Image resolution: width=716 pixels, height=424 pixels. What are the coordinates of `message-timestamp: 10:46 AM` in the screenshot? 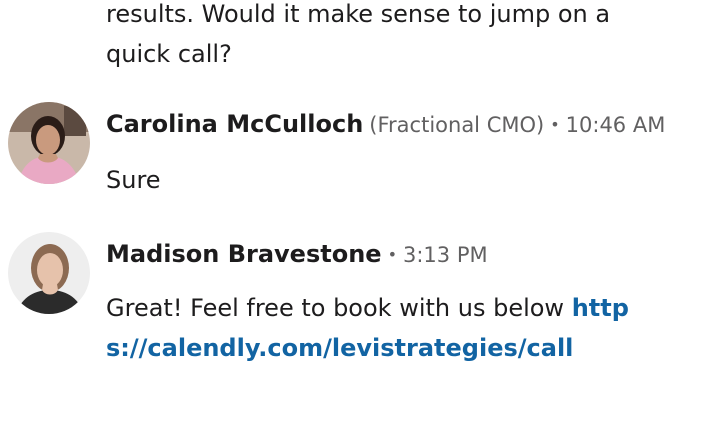 It's located at (616, 125).